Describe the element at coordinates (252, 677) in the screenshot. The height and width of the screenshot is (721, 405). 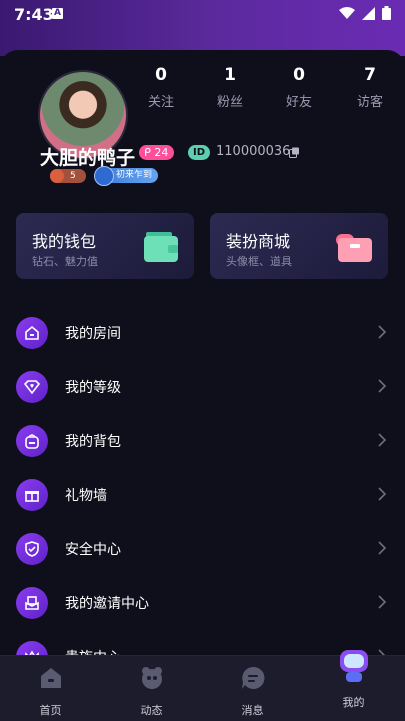
I see `message-tab-icon` at that location.